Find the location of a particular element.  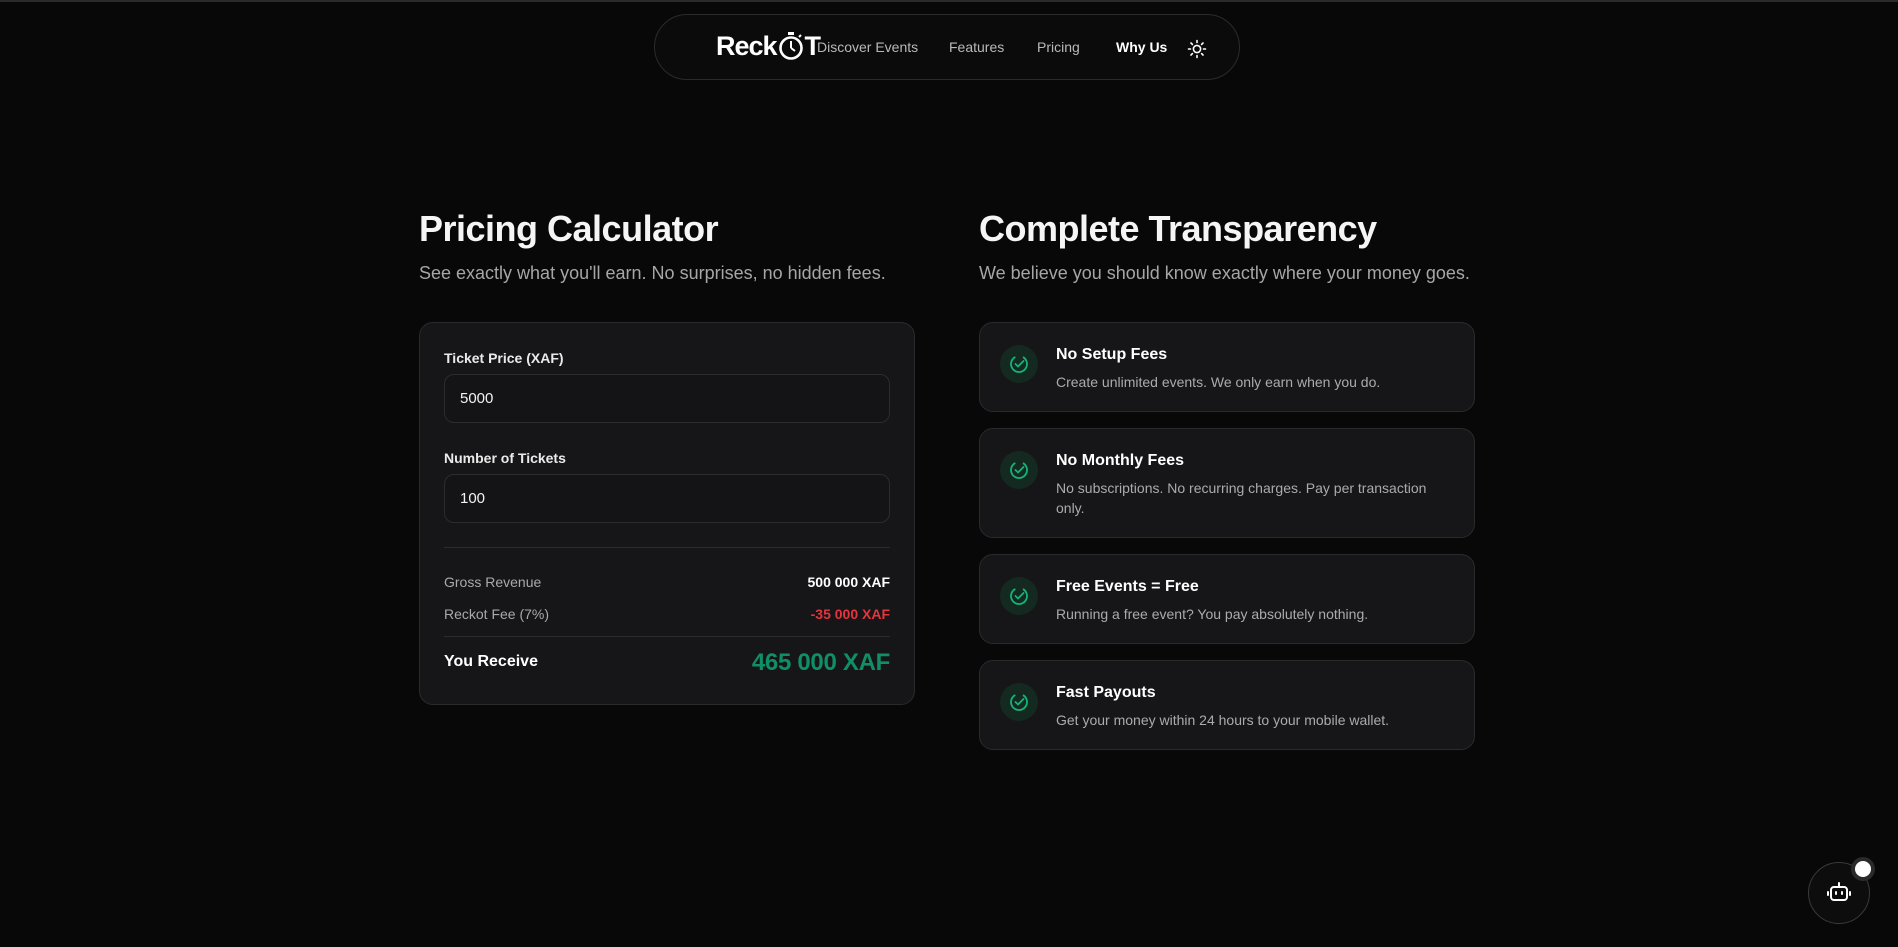

reckot-logo: Reck T is located at coordinates (768, 46).